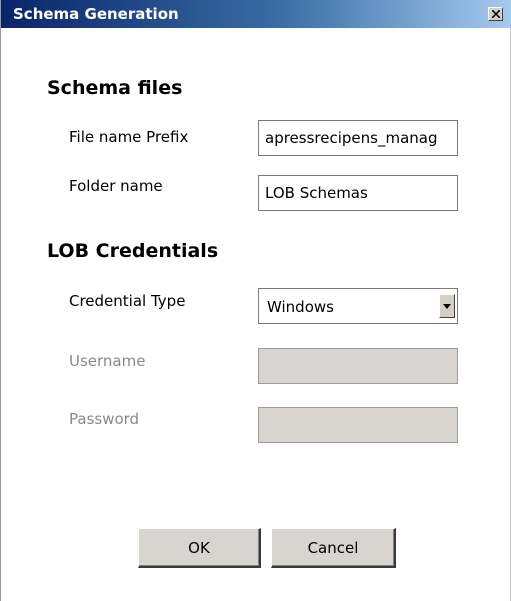 The image size is (511, 601). Describe the element at coordinates (104, 419) in the screenshot. I see `password-label: Password` at that location.